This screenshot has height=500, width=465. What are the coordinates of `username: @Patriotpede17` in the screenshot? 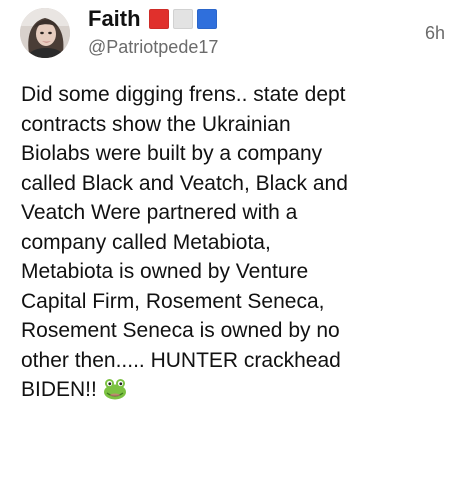 It's located at (153, 47).